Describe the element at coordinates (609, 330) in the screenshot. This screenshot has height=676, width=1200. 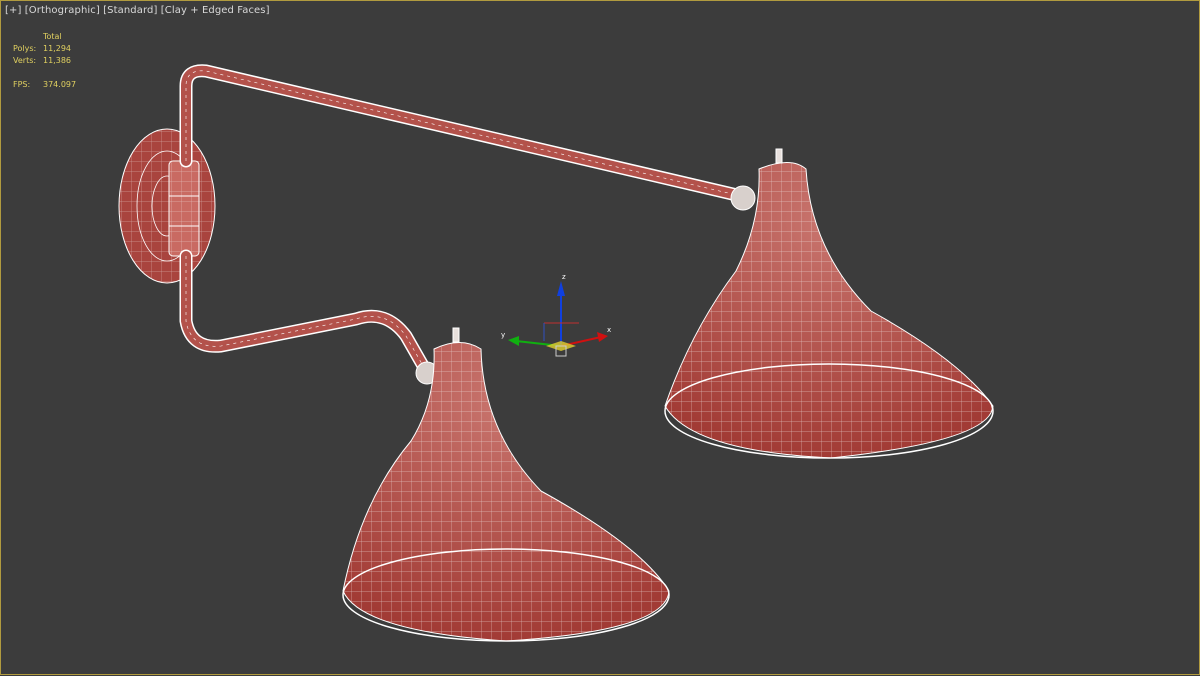
I see `x-axis-label: x` at that location.